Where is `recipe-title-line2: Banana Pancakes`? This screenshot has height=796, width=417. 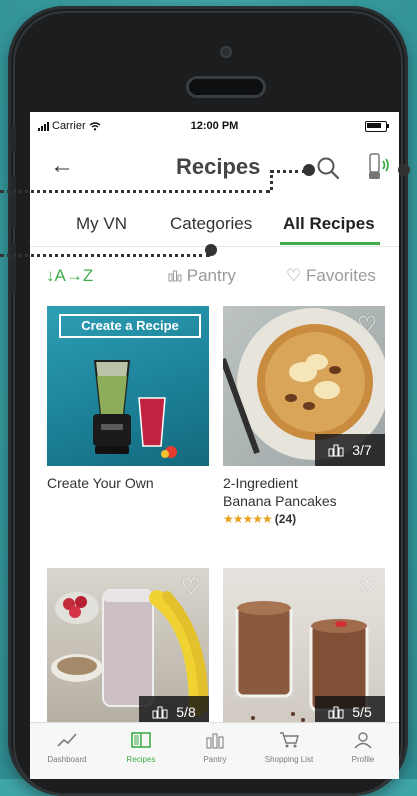
recipe-title-line2: Banana Pancakes is located at coordinates (280, 501).